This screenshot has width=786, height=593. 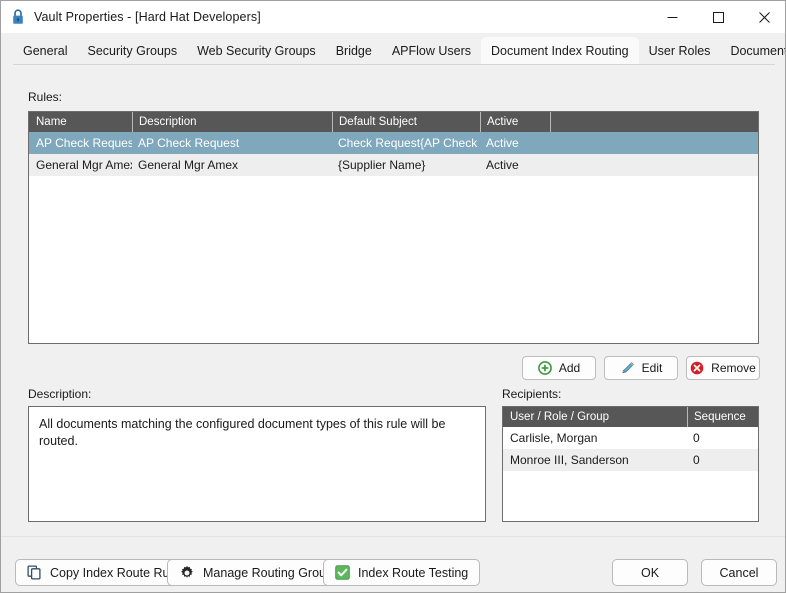 What do you see at coordinates (342, 572) in the screenshot?
I see `checkbox-checked-icon` at bounding box center [342, 572].